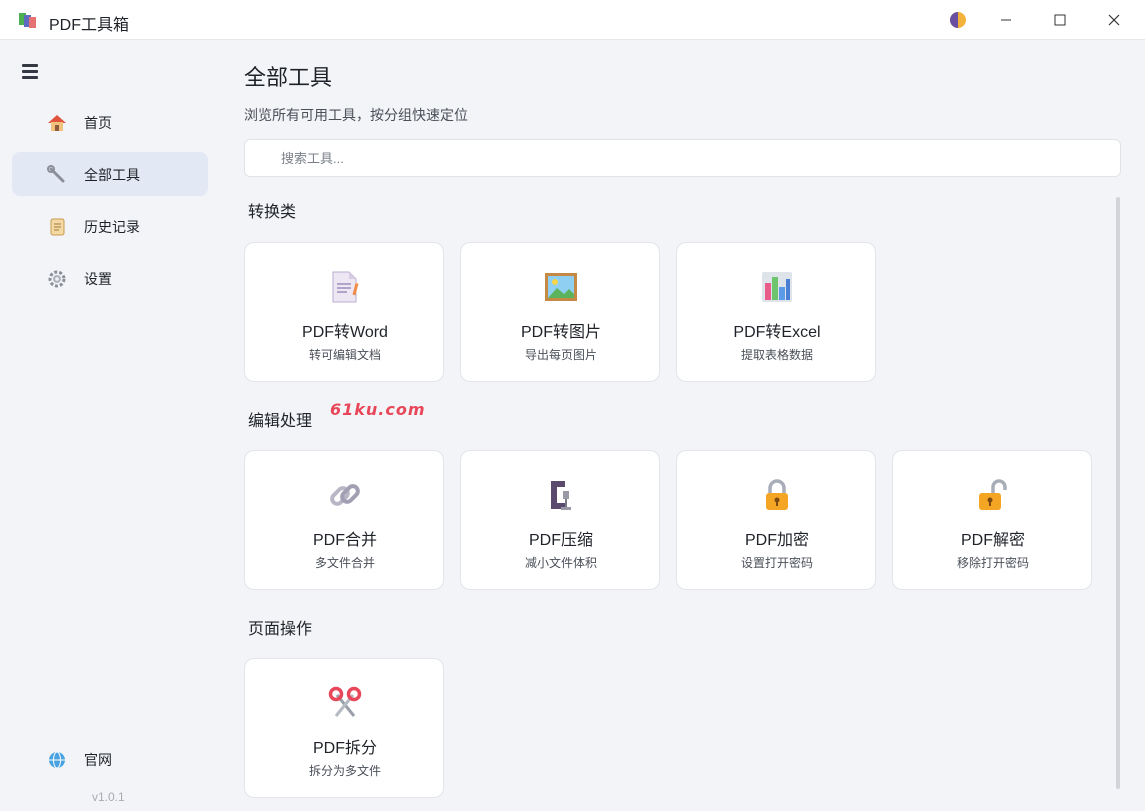  I want to click on link-icon, so click(345, 495).